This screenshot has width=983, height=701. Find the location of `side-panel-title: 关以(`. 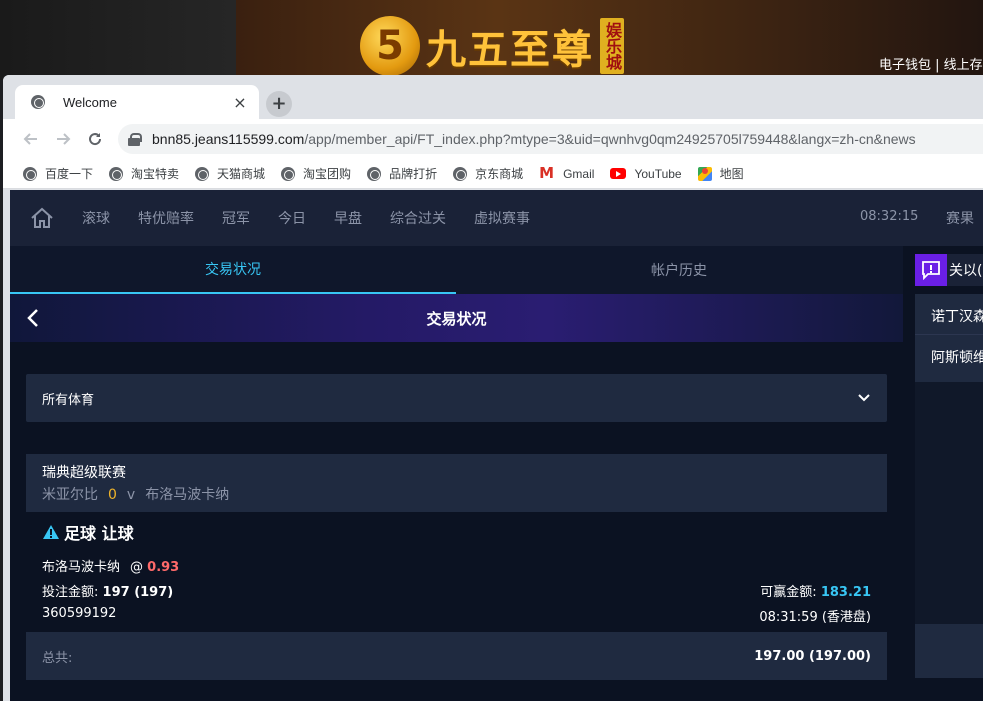

side-panel-title: 关以( is located at coordinates (966, 271).